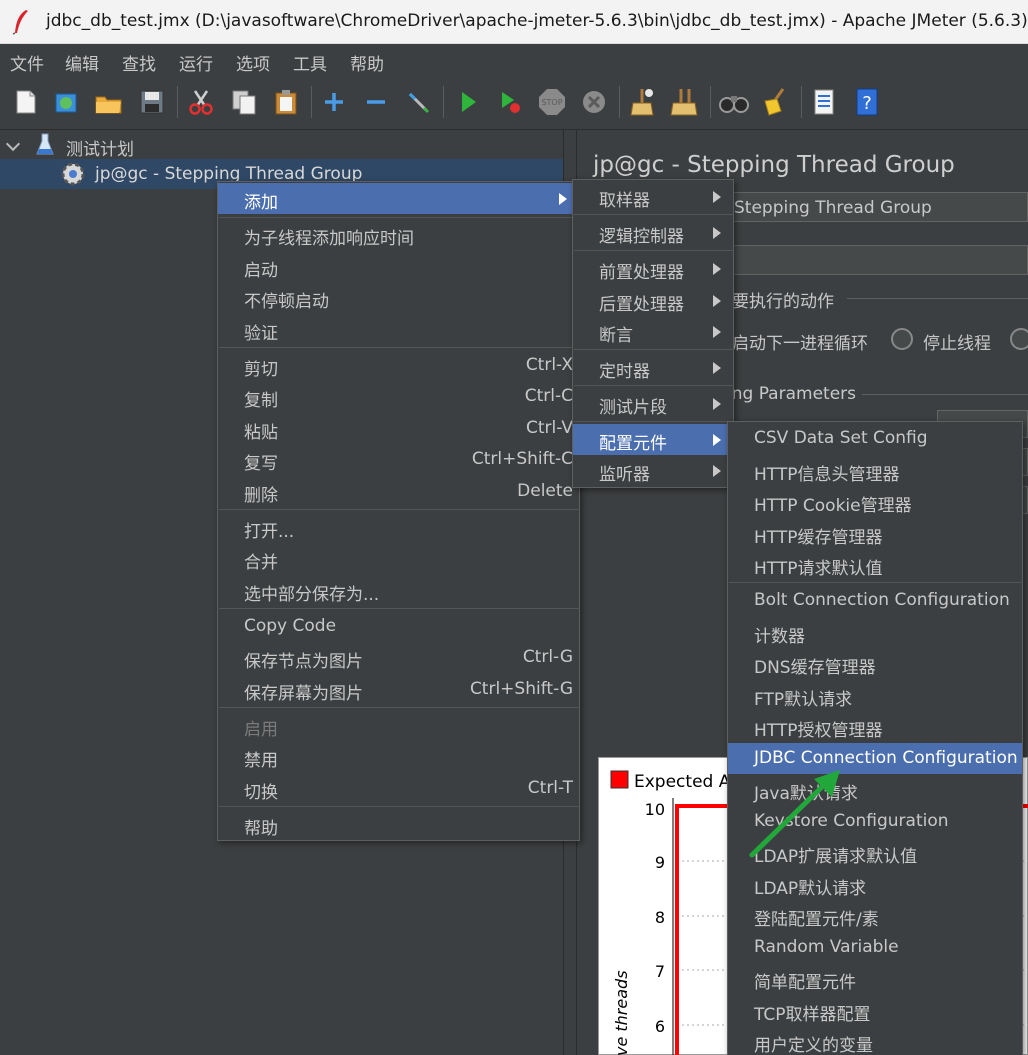 Image resolution: width=1028 pixels, height=1055 pixels. What do you see at coordinates (13, 144) in the screenshot?
I see `chevron-down-icon` at bounding box center [13, 144].